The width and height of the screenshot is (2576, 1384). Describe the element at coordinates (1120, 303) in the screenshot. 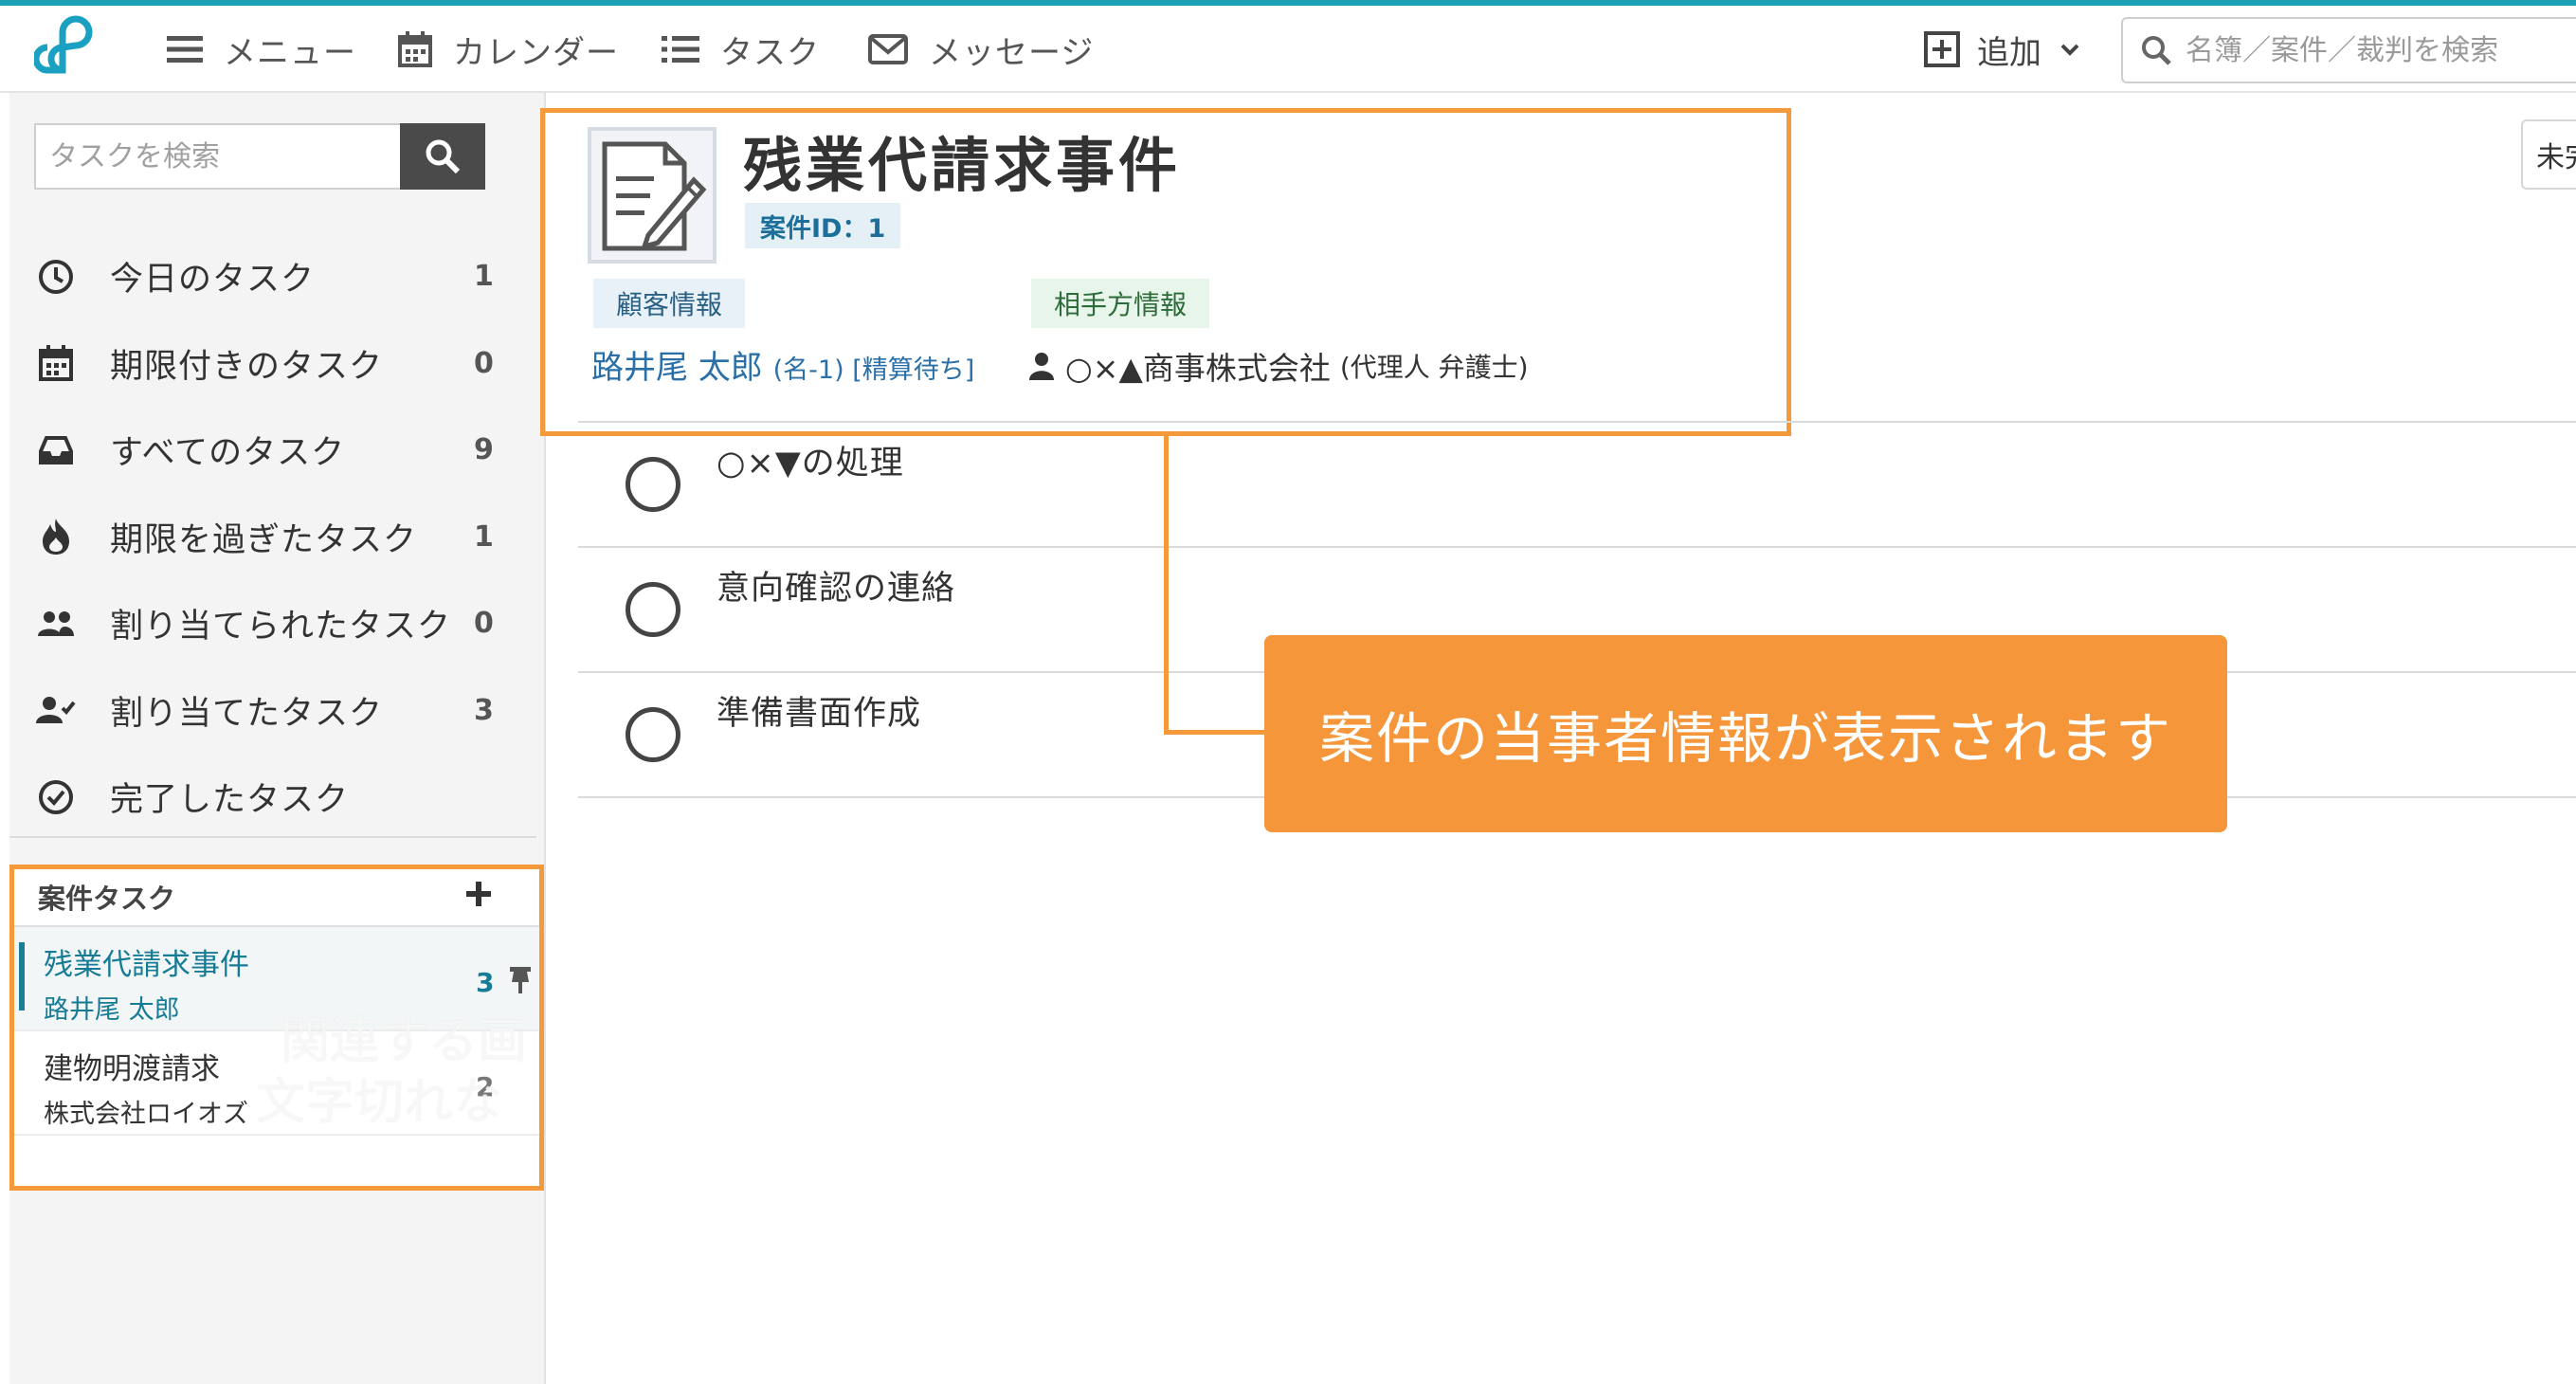

I see `opponent-info-tag: 相手方情報` at that location.